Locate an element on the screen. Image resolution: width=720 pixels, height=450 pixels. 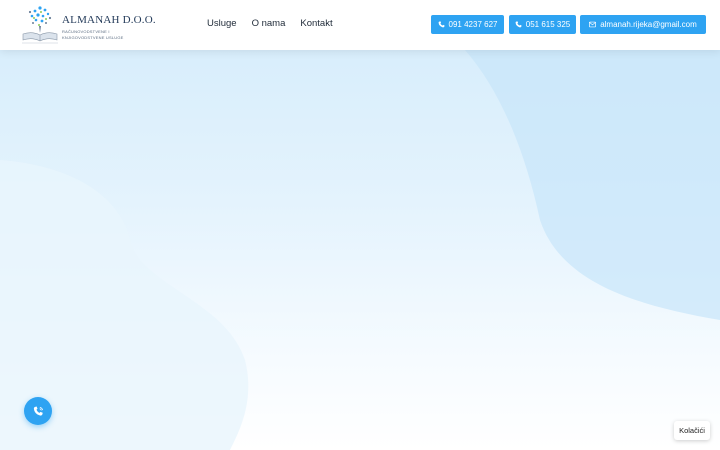
phone-number-landline: 051 615 325 is located at coordinates (548, 24).